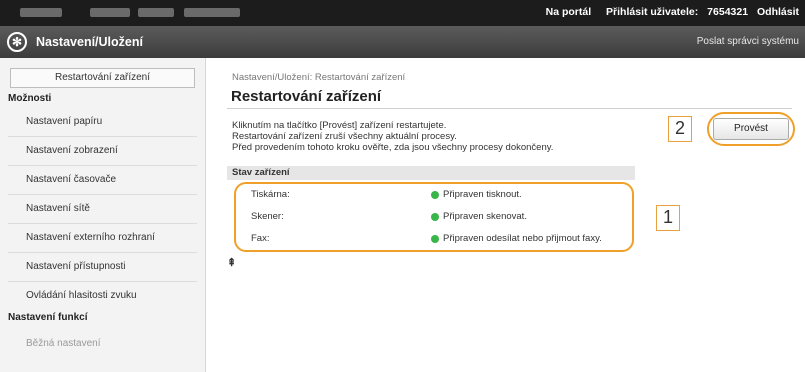  What do you see at coordinates (482, 194) in the screenshot?
I see `status-value: Připraven tisknout.` at bounding box center [482, 194].